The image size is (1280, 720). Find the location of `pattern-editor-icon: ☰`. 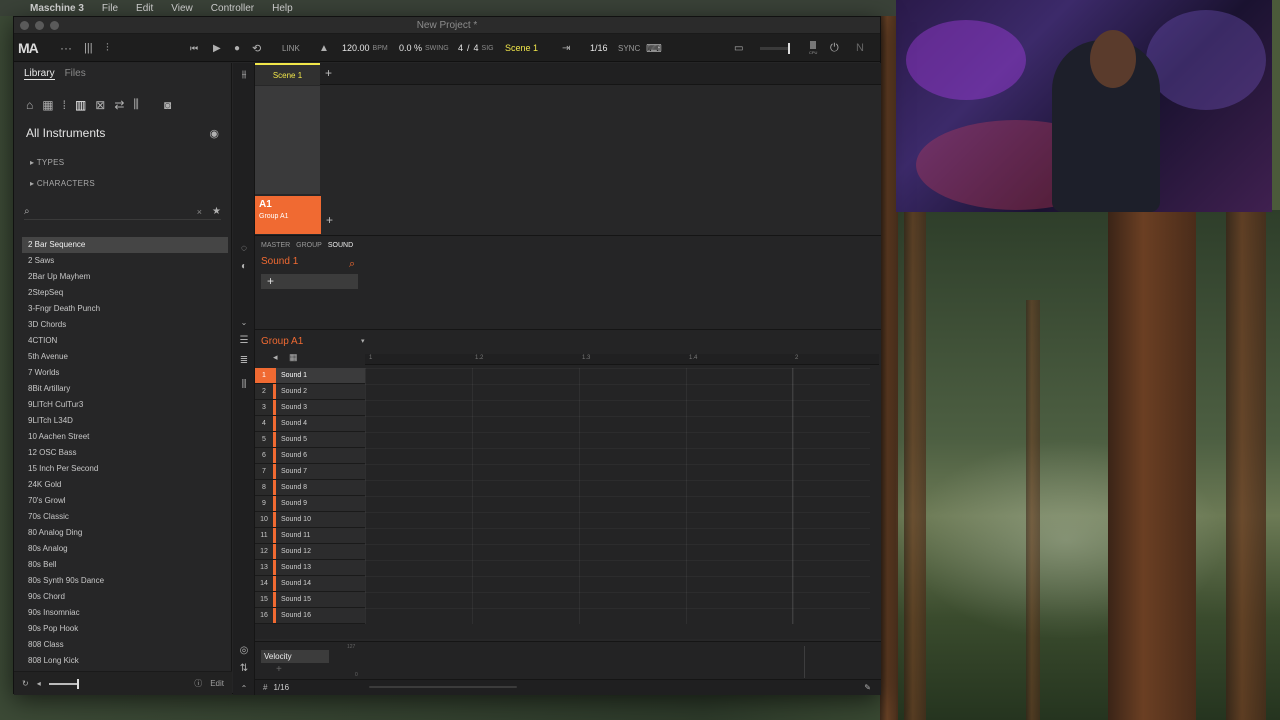

pattern-editor-icon: ☰ is located at coordinates (244, 340).